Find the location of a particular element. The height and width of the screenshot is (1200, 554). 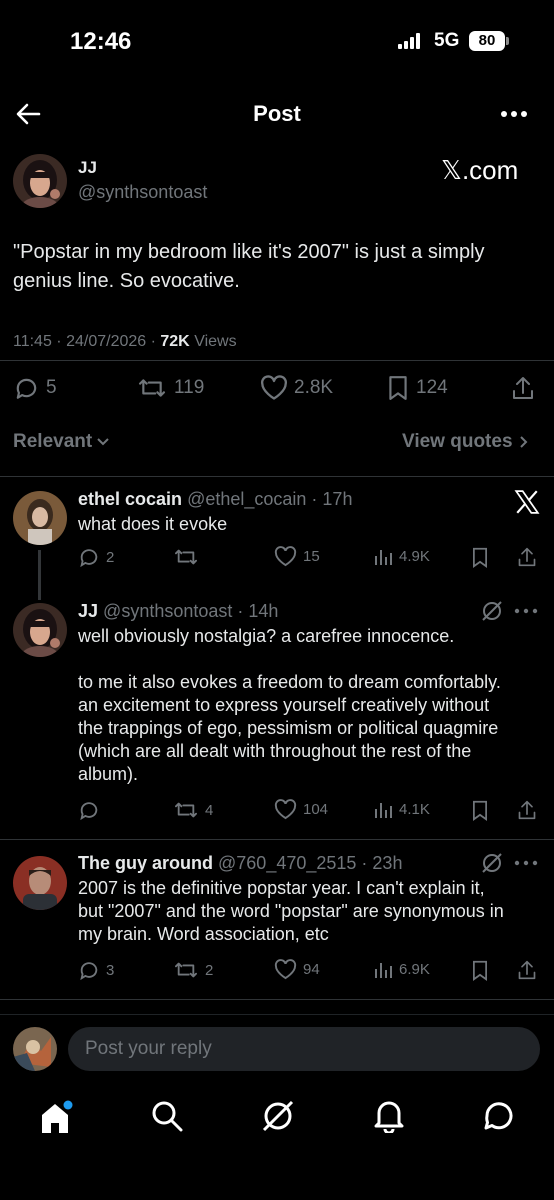

post-meta: 11:45 · 24/07/2026 · 72K Views is located at coordinates (125, 341).